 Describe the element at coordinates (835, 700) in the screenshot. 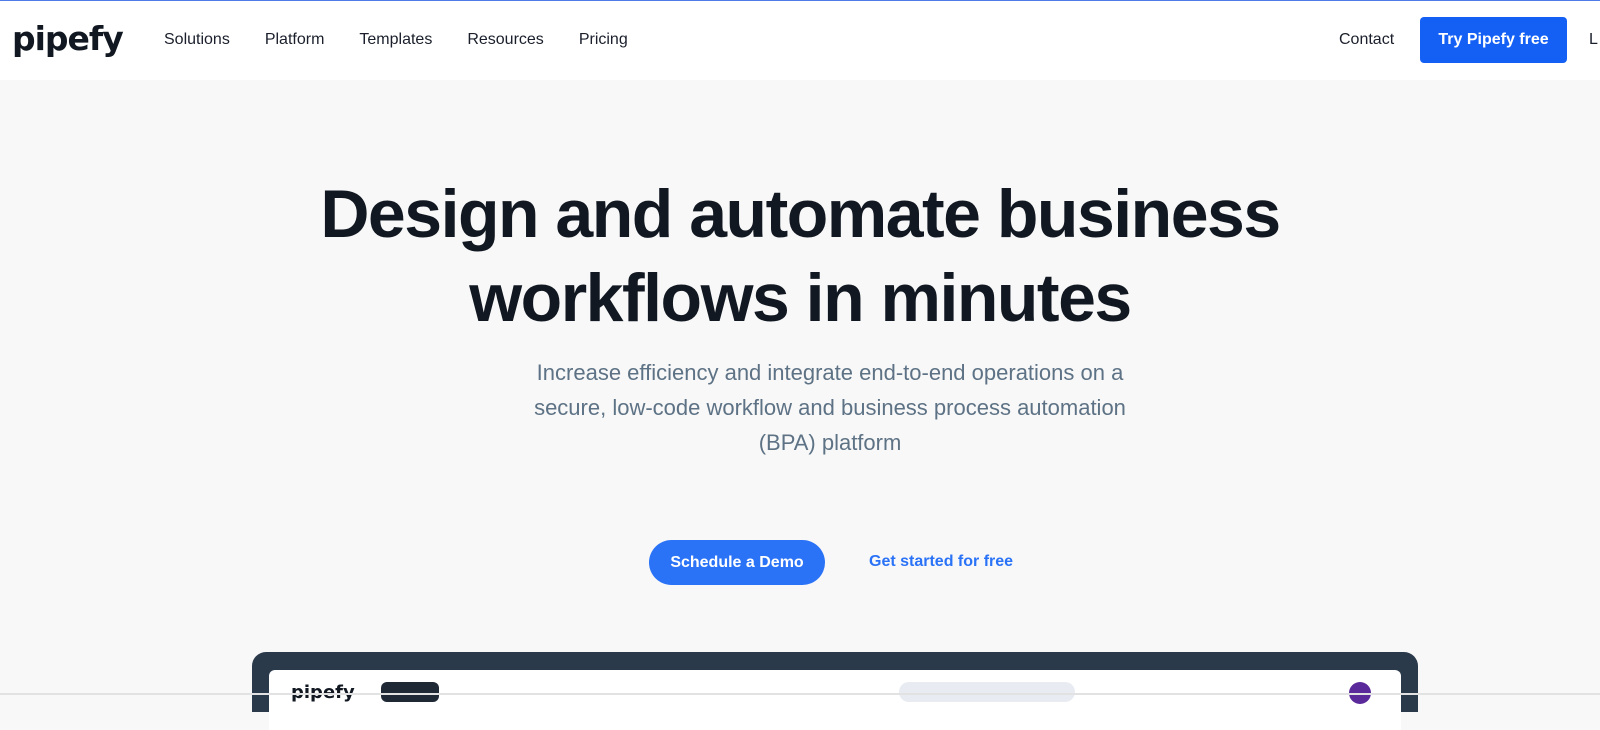

I see `product-preview-window: pipefy` at that location.